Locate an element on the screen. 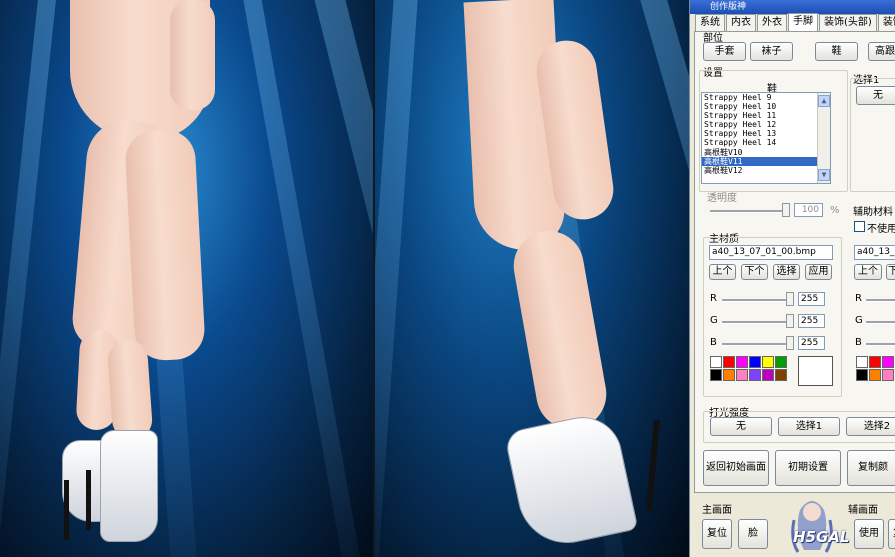  r-slider-thumb is located at coordinates (790, 299).